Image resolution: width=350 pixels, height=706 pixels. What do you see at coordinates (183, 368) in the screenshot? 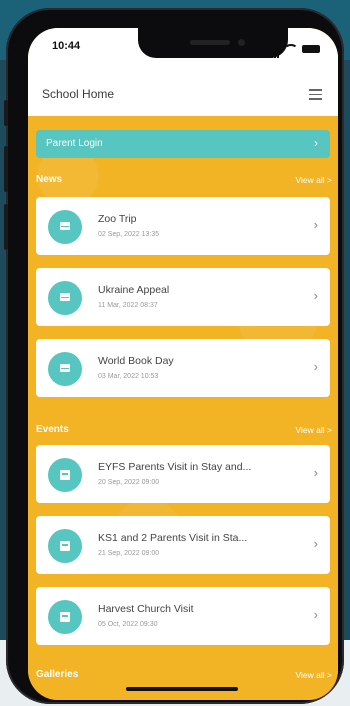
I see `news-item: World Book Day 03 Mar, 2022 10:53 ›` at bounding box center [183, 368].